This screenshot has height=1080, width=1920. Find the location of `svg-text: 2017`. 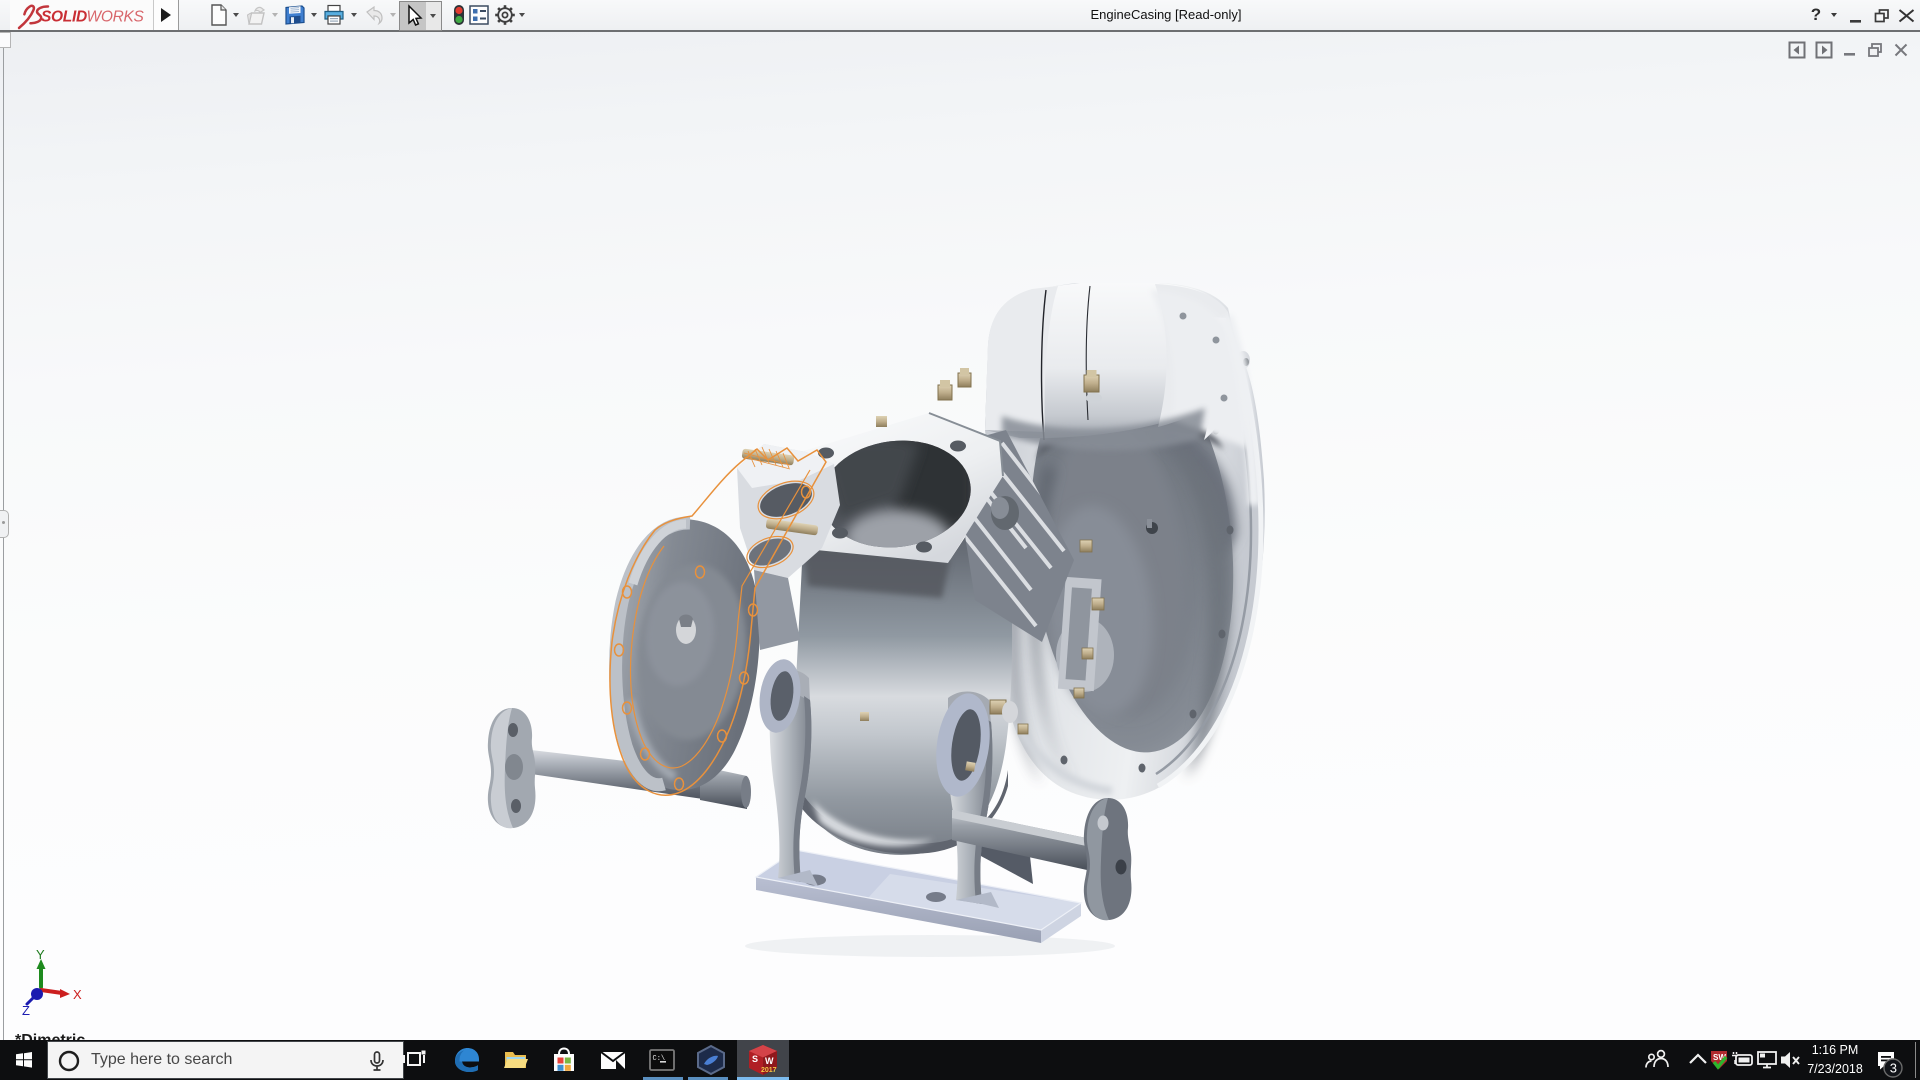

svg-text: 2017 is located at coordinates (769, 1070).